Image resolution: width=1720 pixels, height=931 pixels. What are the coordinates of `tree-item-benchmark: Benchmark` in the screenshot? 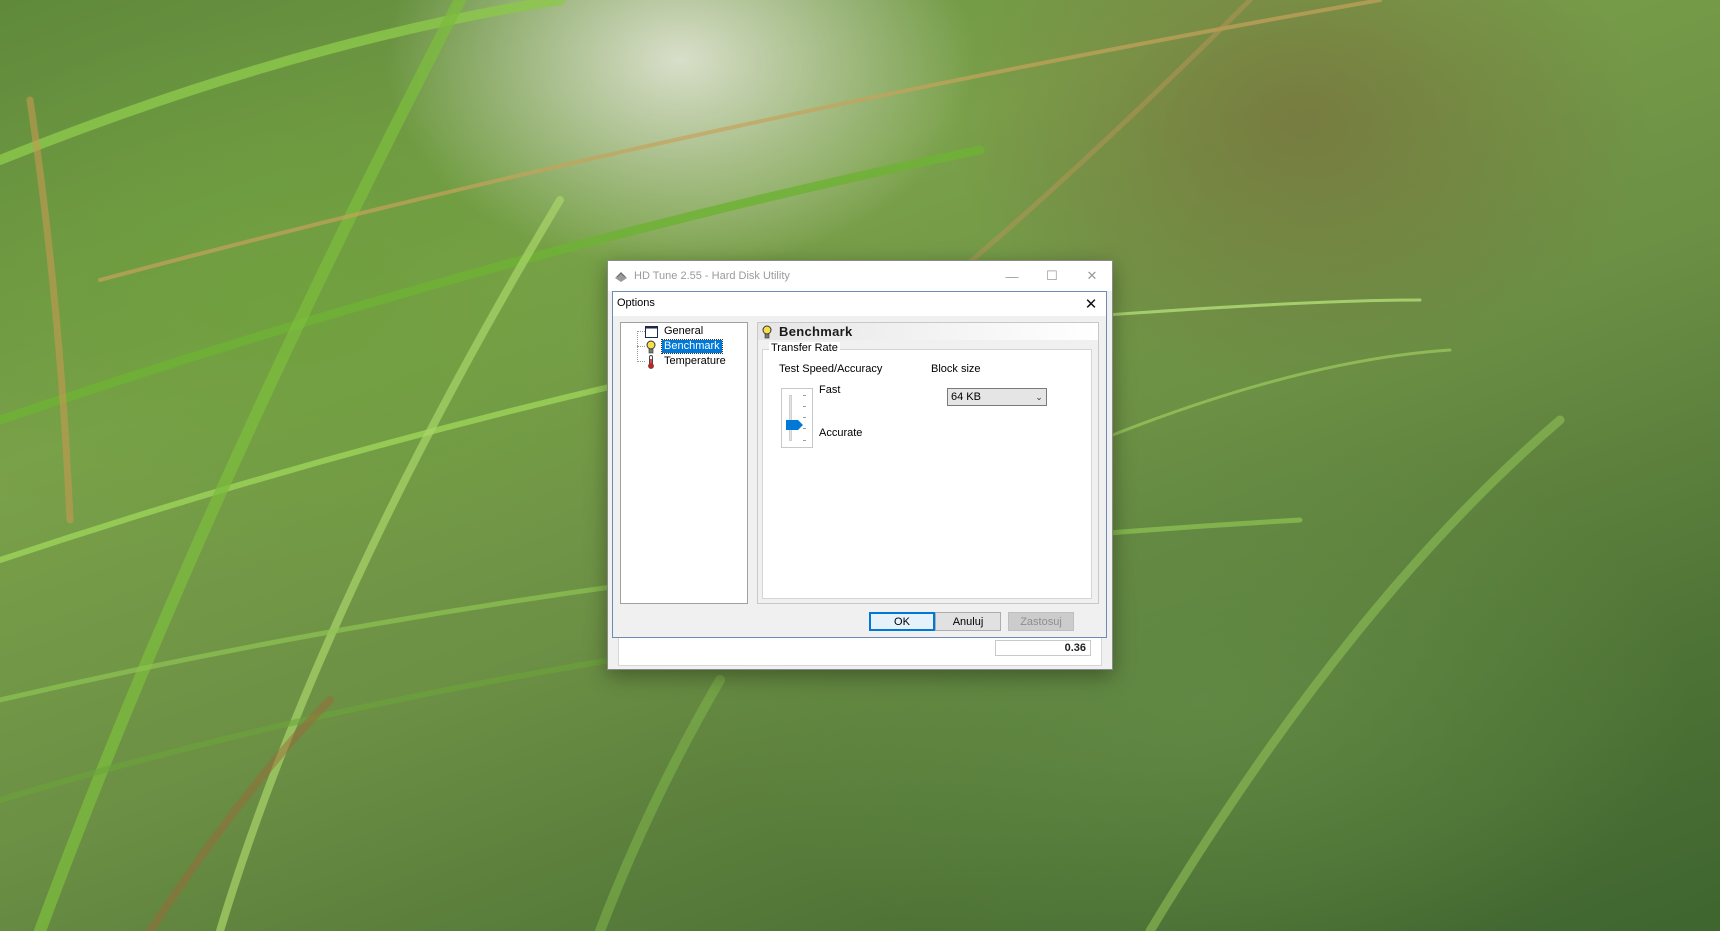 It's located at (677, 346).